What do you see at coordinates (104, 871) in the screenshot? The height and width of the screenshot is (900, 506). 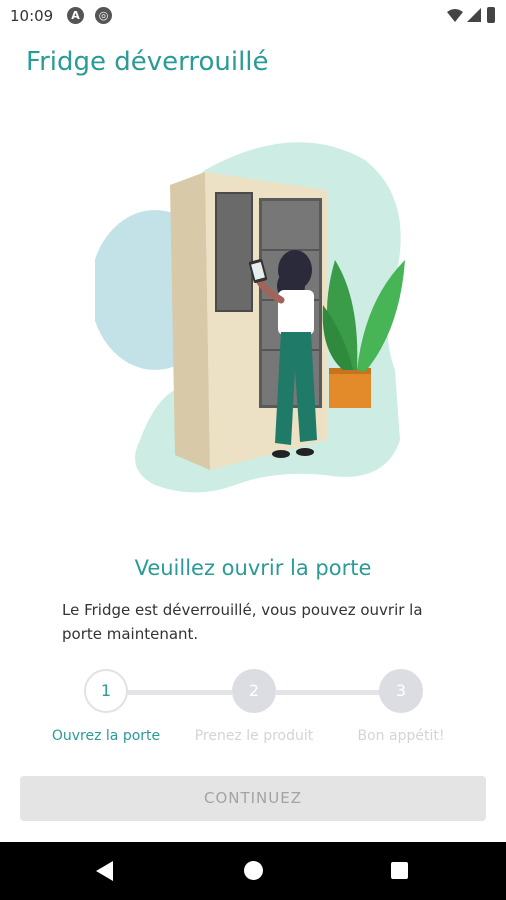 I see `back-icon` at bounding box center [104, 871].